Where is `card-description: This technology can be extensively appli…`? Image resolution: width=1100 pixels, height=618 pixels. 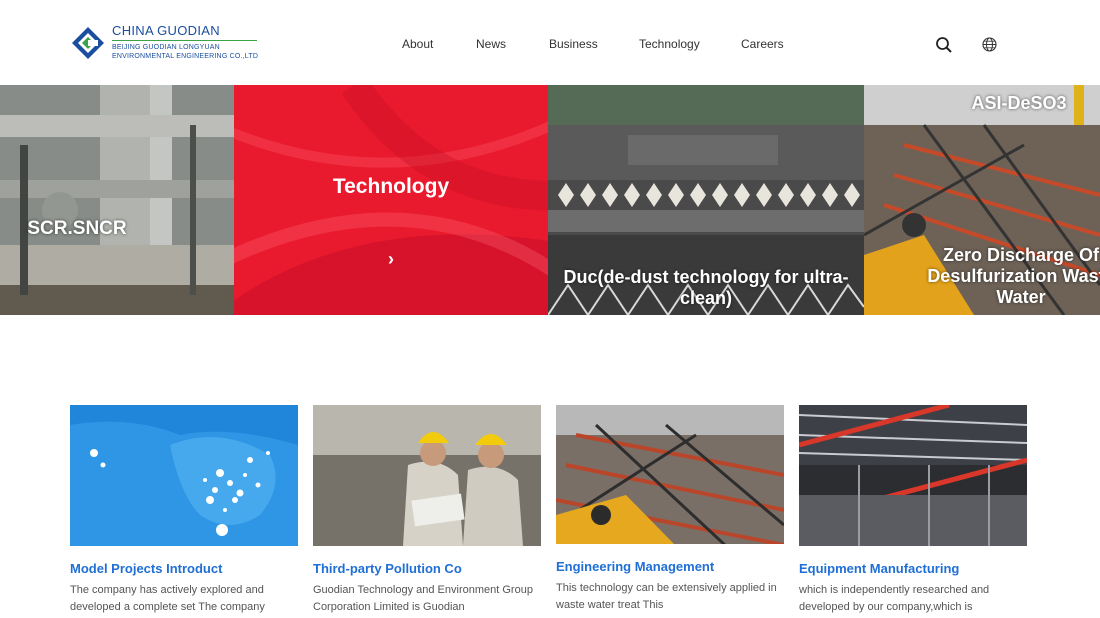
card-description: This technology can be extensively appli… is located at coordinates (666, 596).